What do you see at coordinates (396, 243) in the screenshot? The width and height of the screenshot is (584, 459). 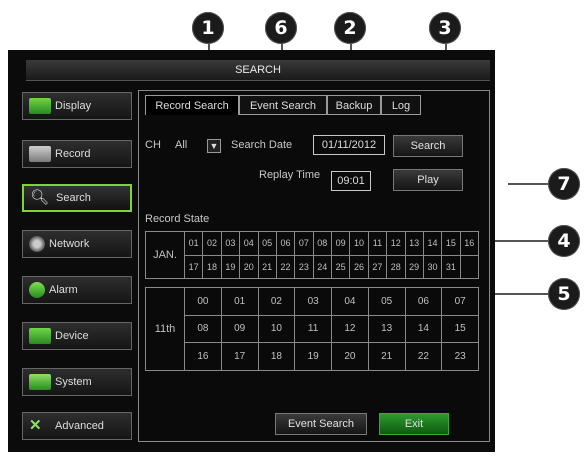 I see `day-cell: 12` at bounding box center [396, 243].